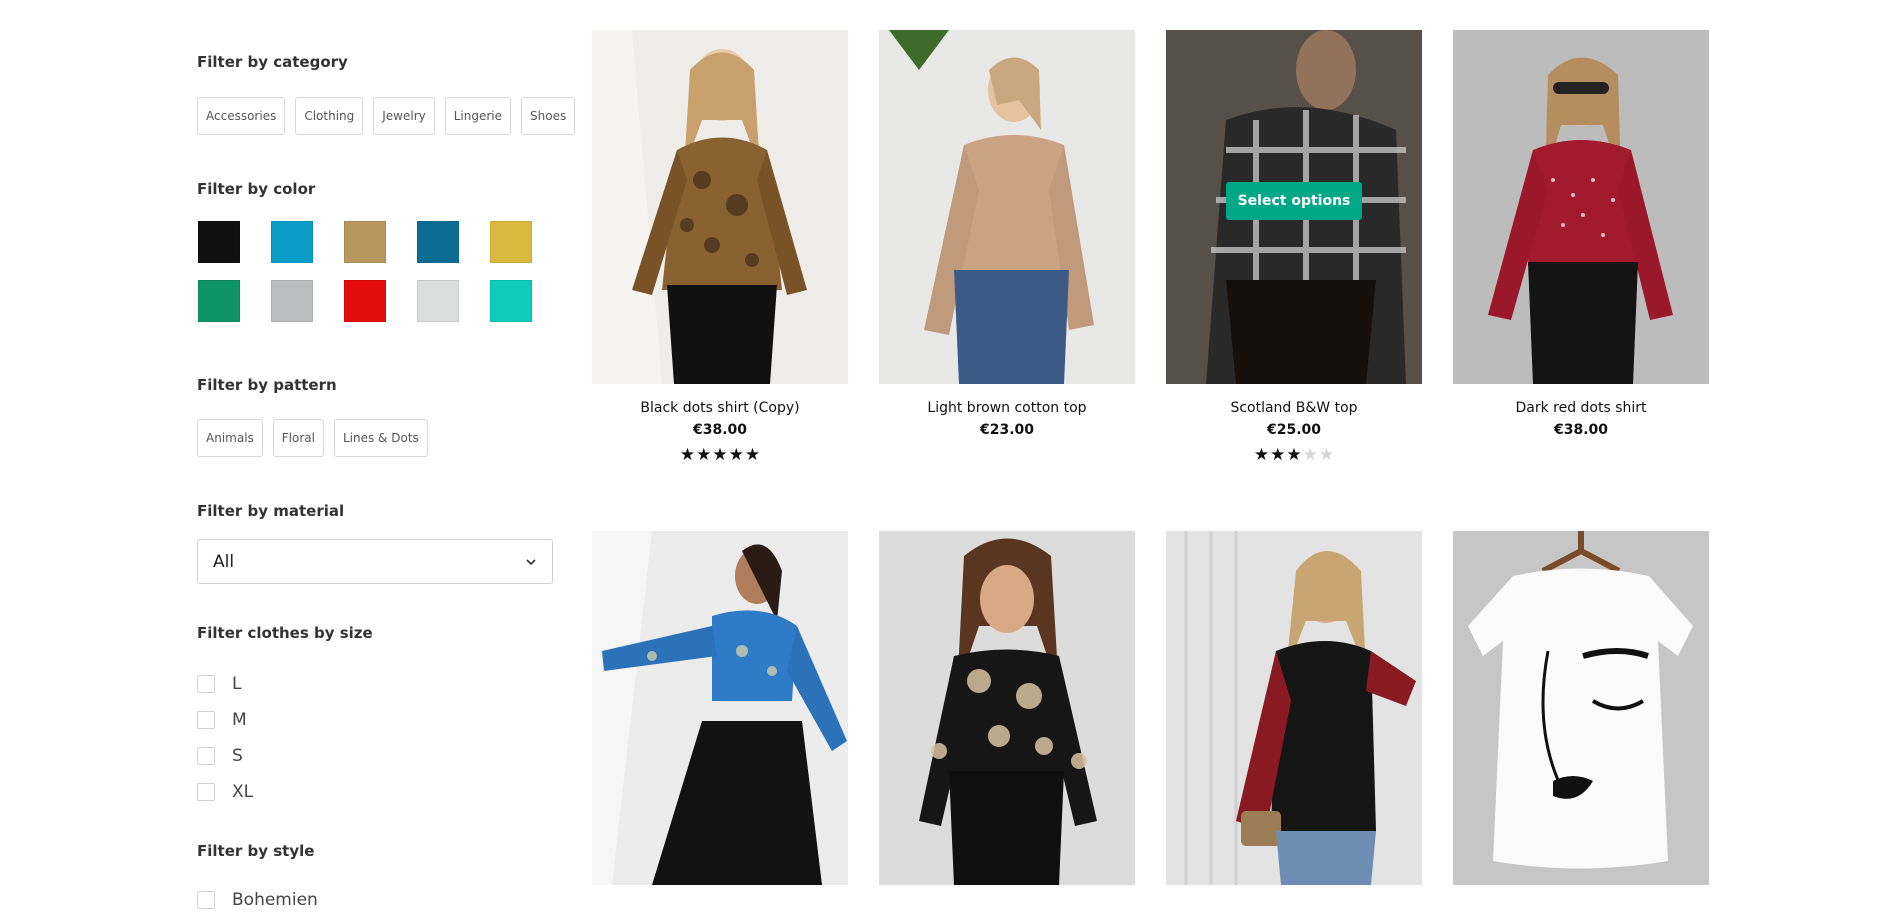 Image resolution: width=1903 pixels, height=918 pixels. I want to click on product-image: Select options, so click(1294, 207).